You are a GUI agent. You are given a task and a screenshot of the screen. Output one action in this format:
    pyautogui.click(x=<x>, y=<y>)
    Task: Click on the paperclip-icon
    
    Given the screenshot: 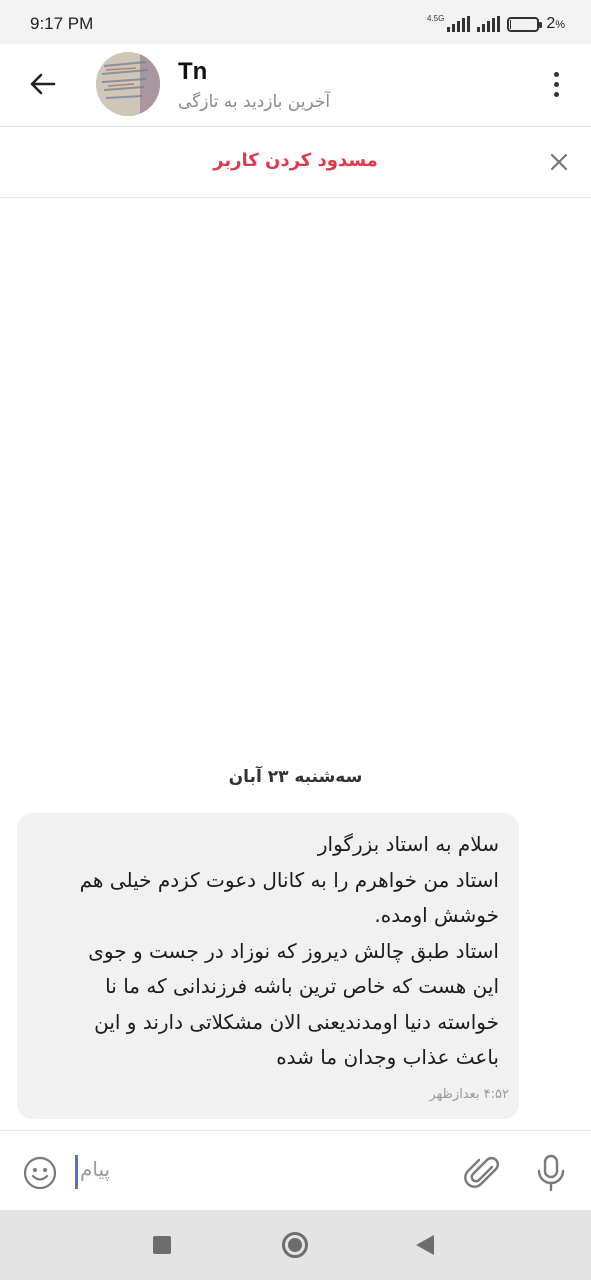 What is the action you would take?
    pyautogui.click(x=483, y=1173)
    